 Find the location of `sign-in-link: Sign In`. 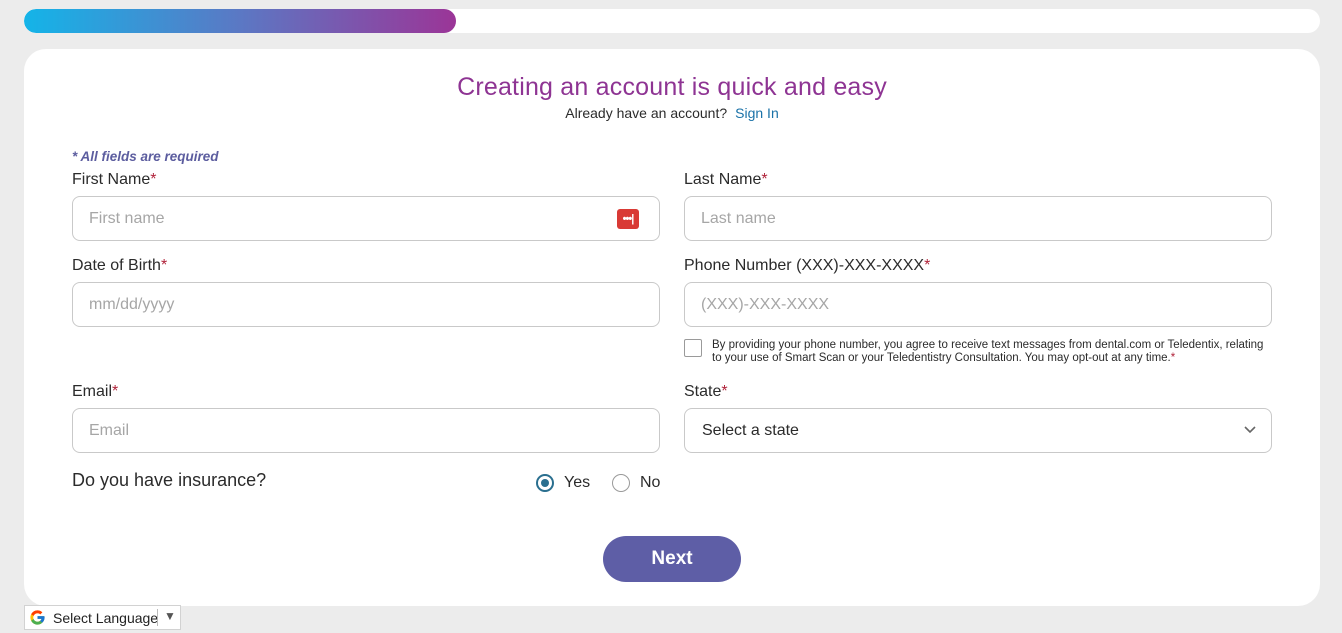

sign-in-link: Sign In is located at coordinates (757, 113).